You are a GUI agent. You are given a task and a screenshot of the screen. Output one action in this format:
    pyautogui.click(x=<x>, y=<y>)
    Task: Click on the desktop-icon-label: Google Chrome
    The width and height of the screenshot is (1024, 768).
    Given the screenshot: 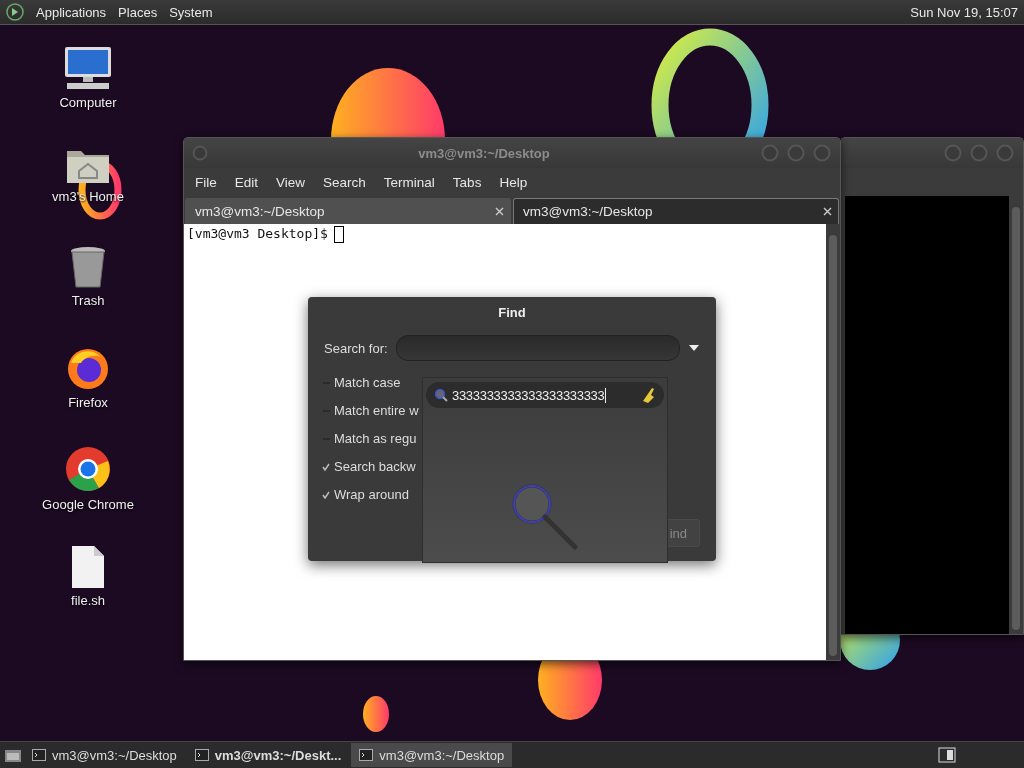 What is the action you would take?
    pyautogui.click(x=88, y=504)
    